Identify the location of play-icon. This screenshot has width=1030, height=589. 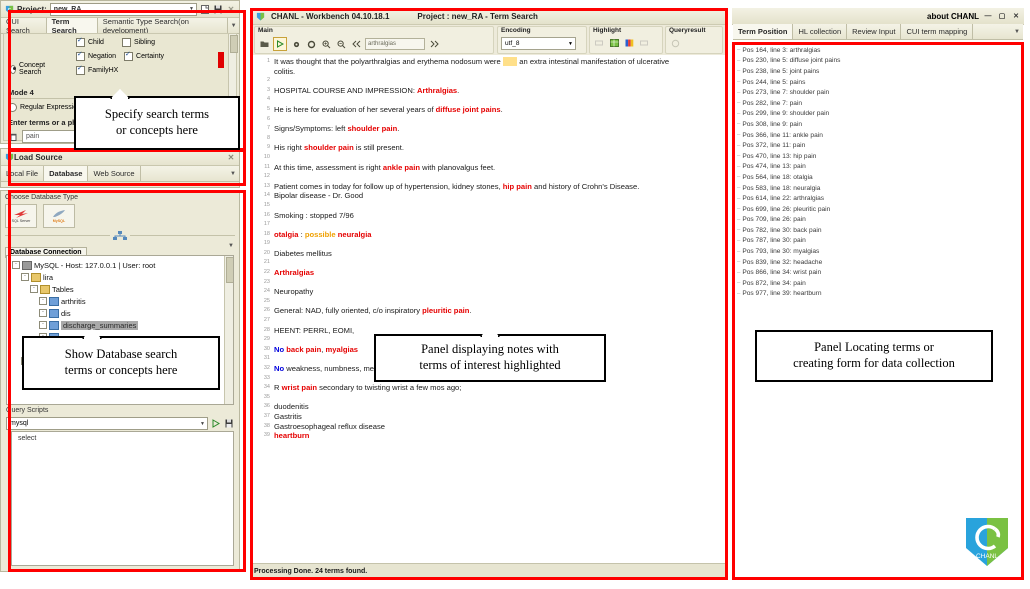
(280, 44).